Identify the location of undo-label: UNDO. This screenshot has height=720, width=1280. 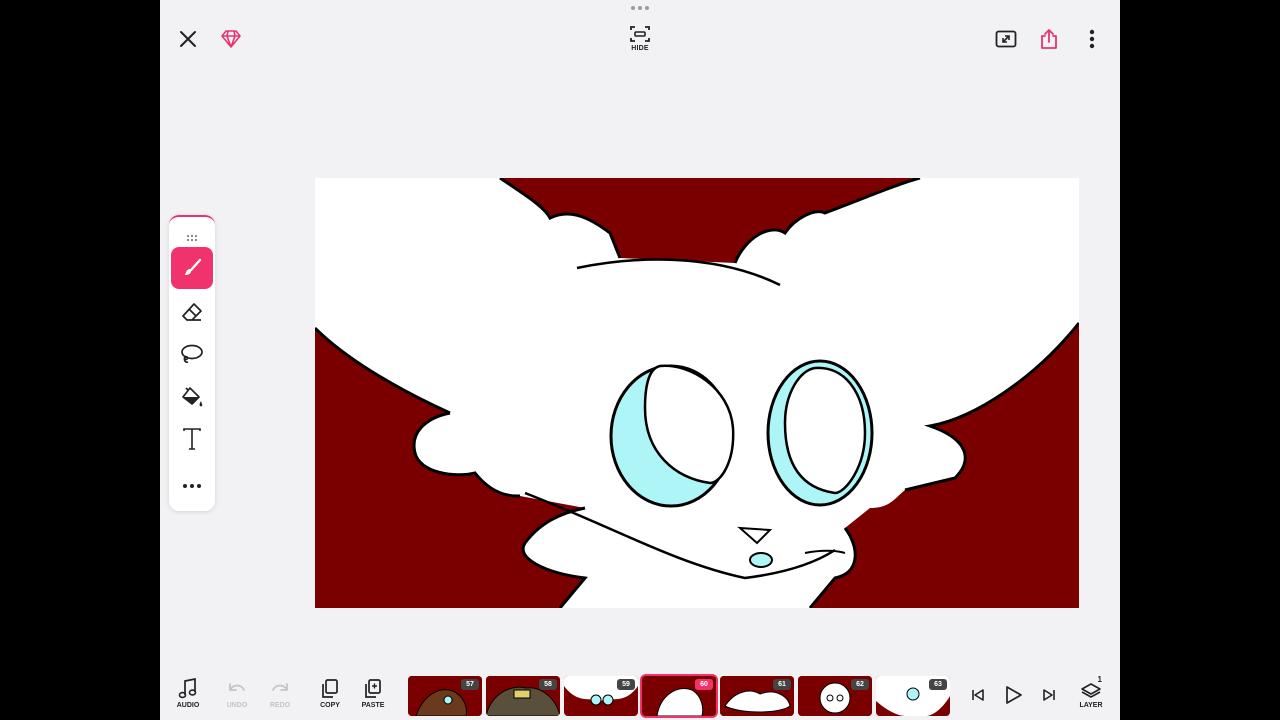
(237, 705).